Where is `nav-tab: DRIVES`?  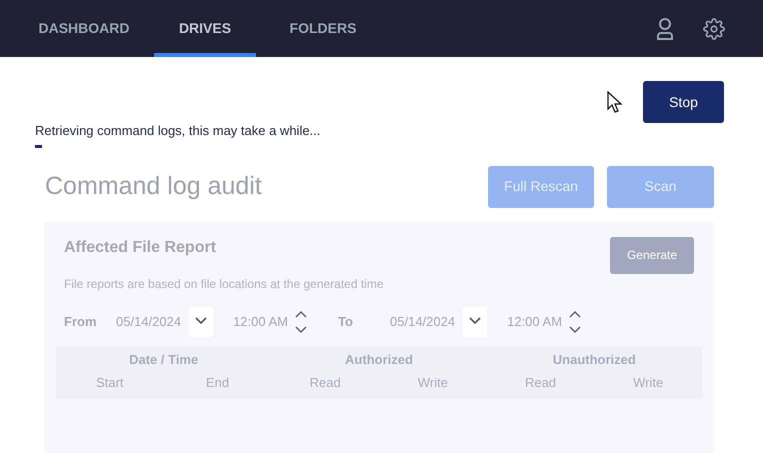 nav-tab: DRIVES is located at coordinates (205, 28).